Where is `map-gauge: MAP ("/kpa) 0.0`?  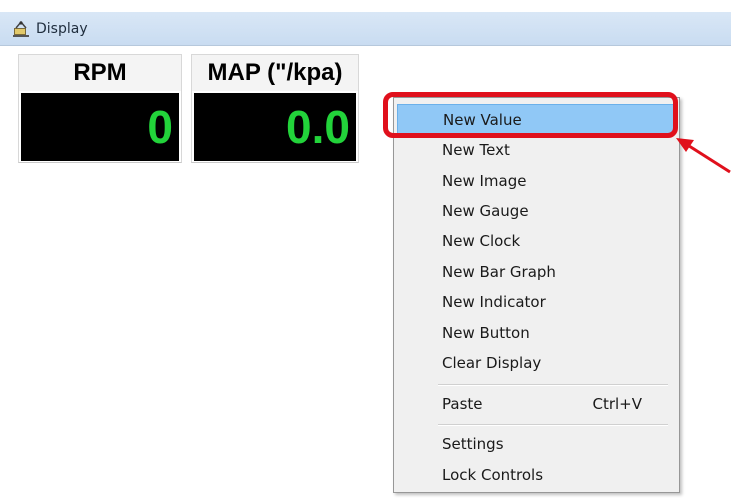 map-gauge: MAP ("/kpa) 0.0 is located at coordinates (275, 108).